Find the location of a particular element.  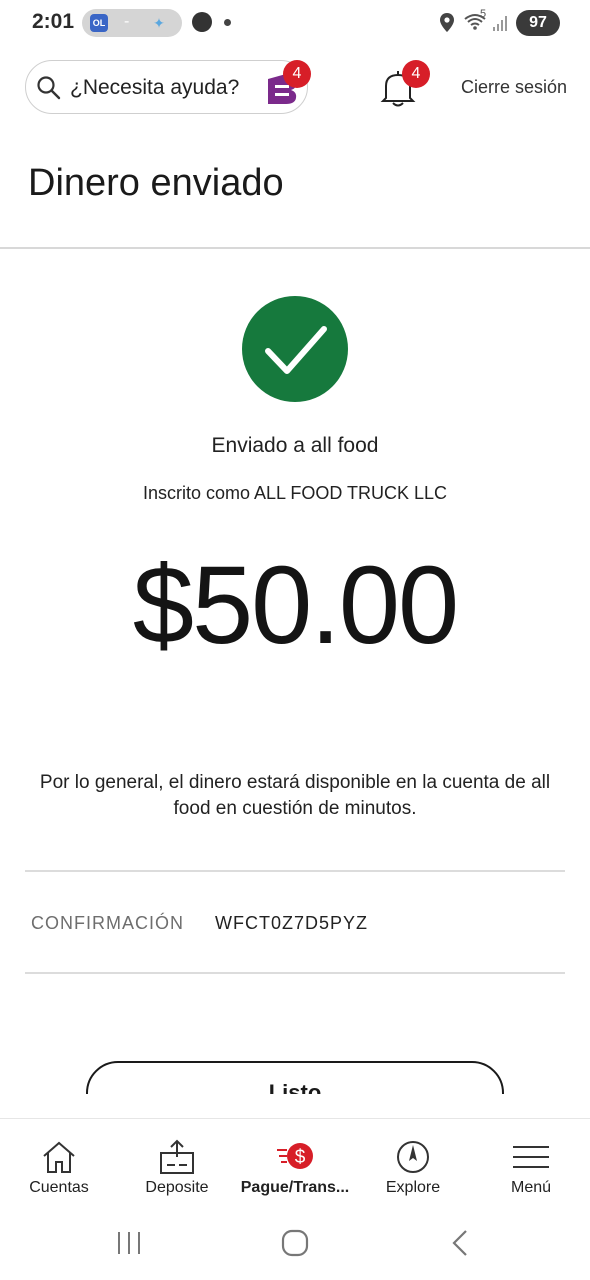

notification-dot-icon is located at coordinates (227, 22).